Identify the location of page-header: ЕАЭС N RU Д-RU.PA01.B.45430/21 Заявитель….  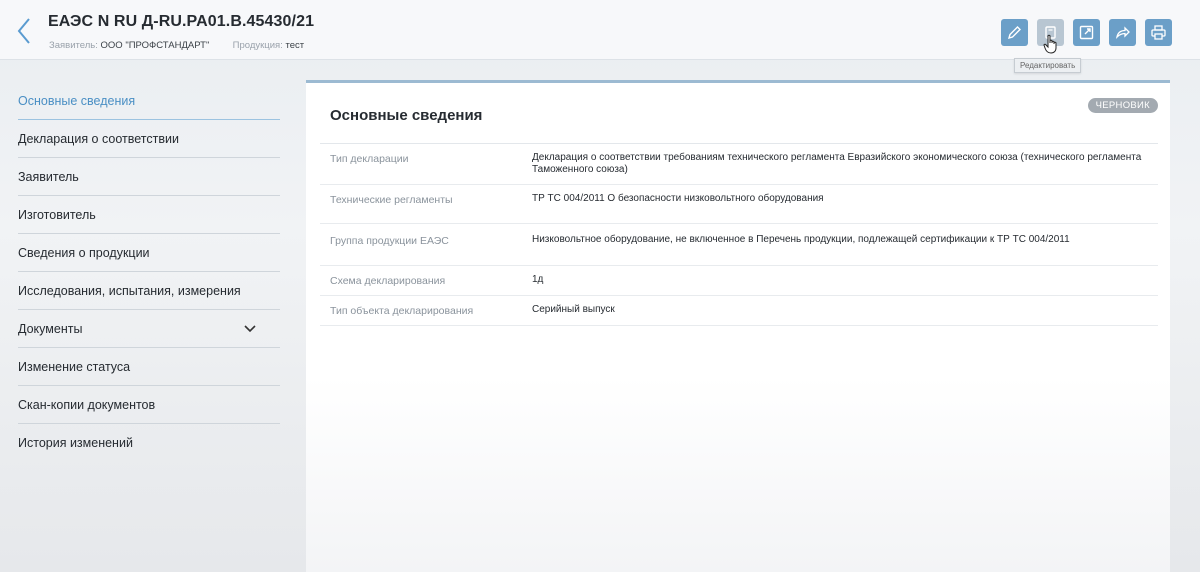
(600, 30).